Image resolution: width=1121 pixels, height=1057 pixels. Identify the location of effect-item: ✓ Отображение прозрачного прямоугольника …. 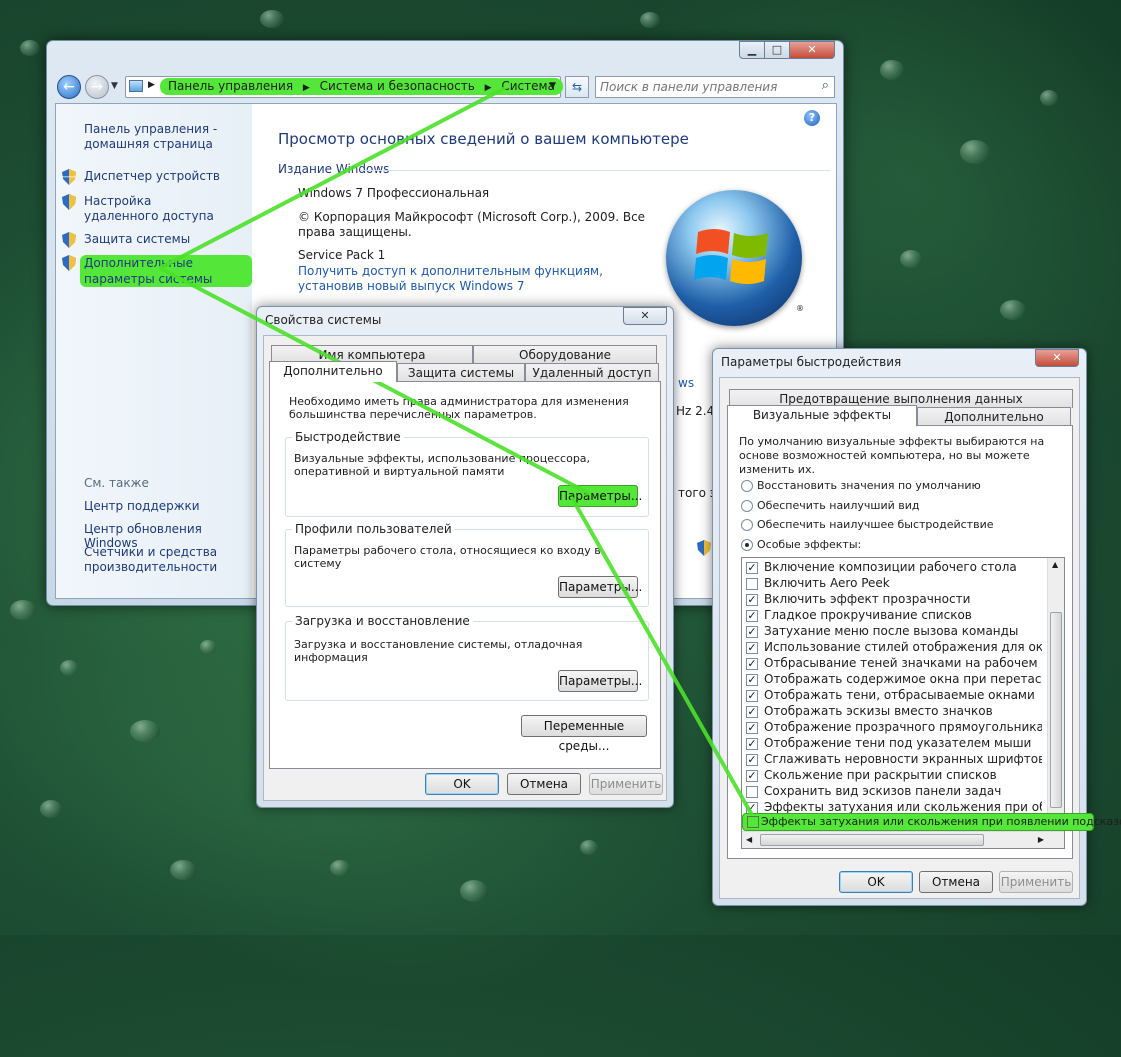
(892, 728).